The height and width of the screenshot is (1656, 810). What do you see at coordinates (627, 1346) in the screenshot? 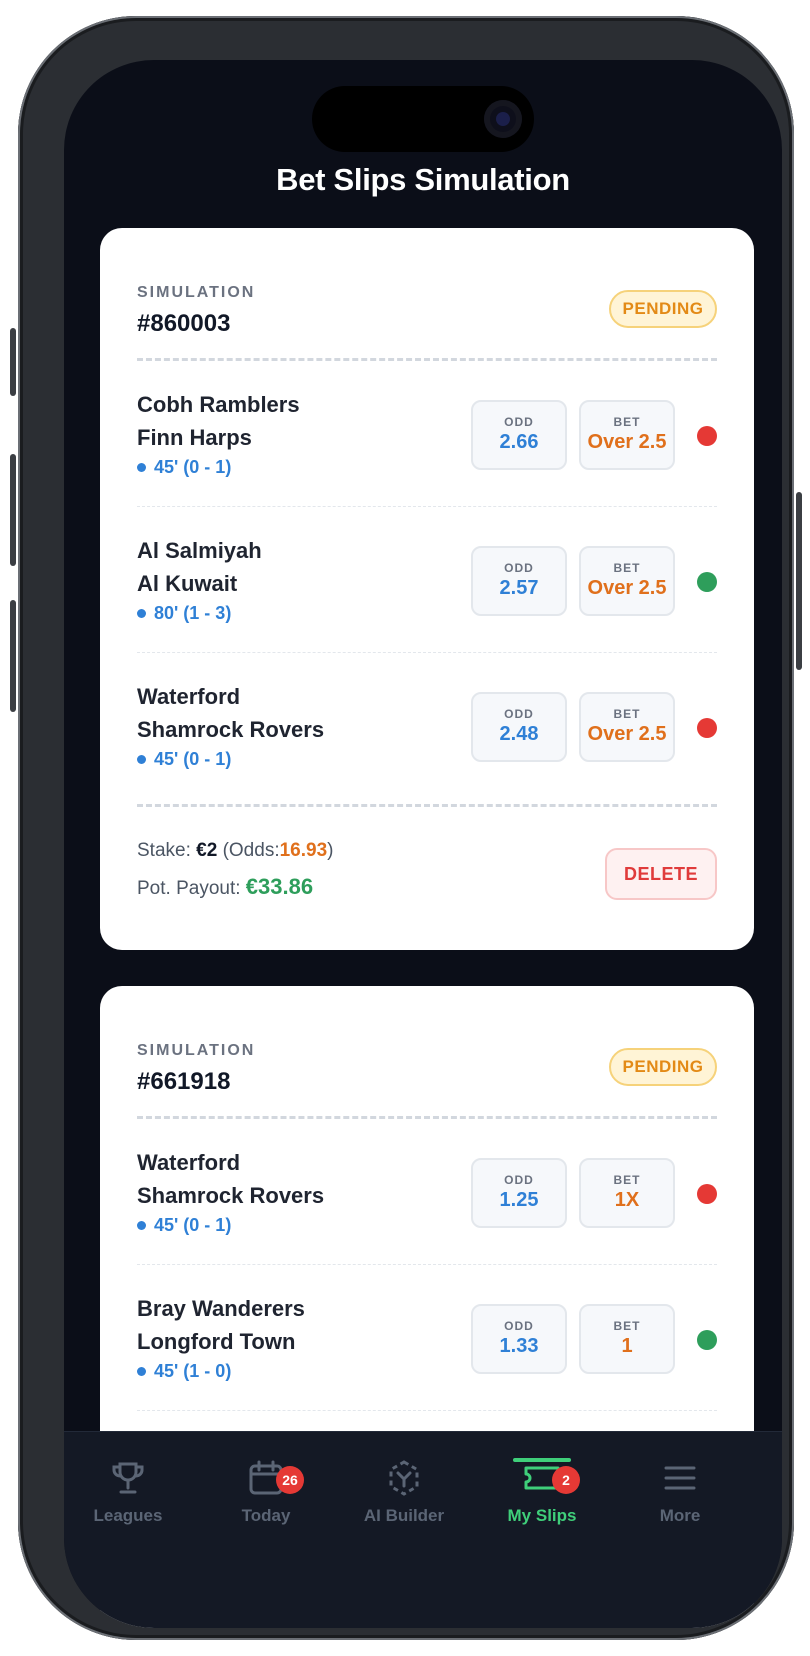
I see `bet-value: 1` at bounding box center [627, 1346].